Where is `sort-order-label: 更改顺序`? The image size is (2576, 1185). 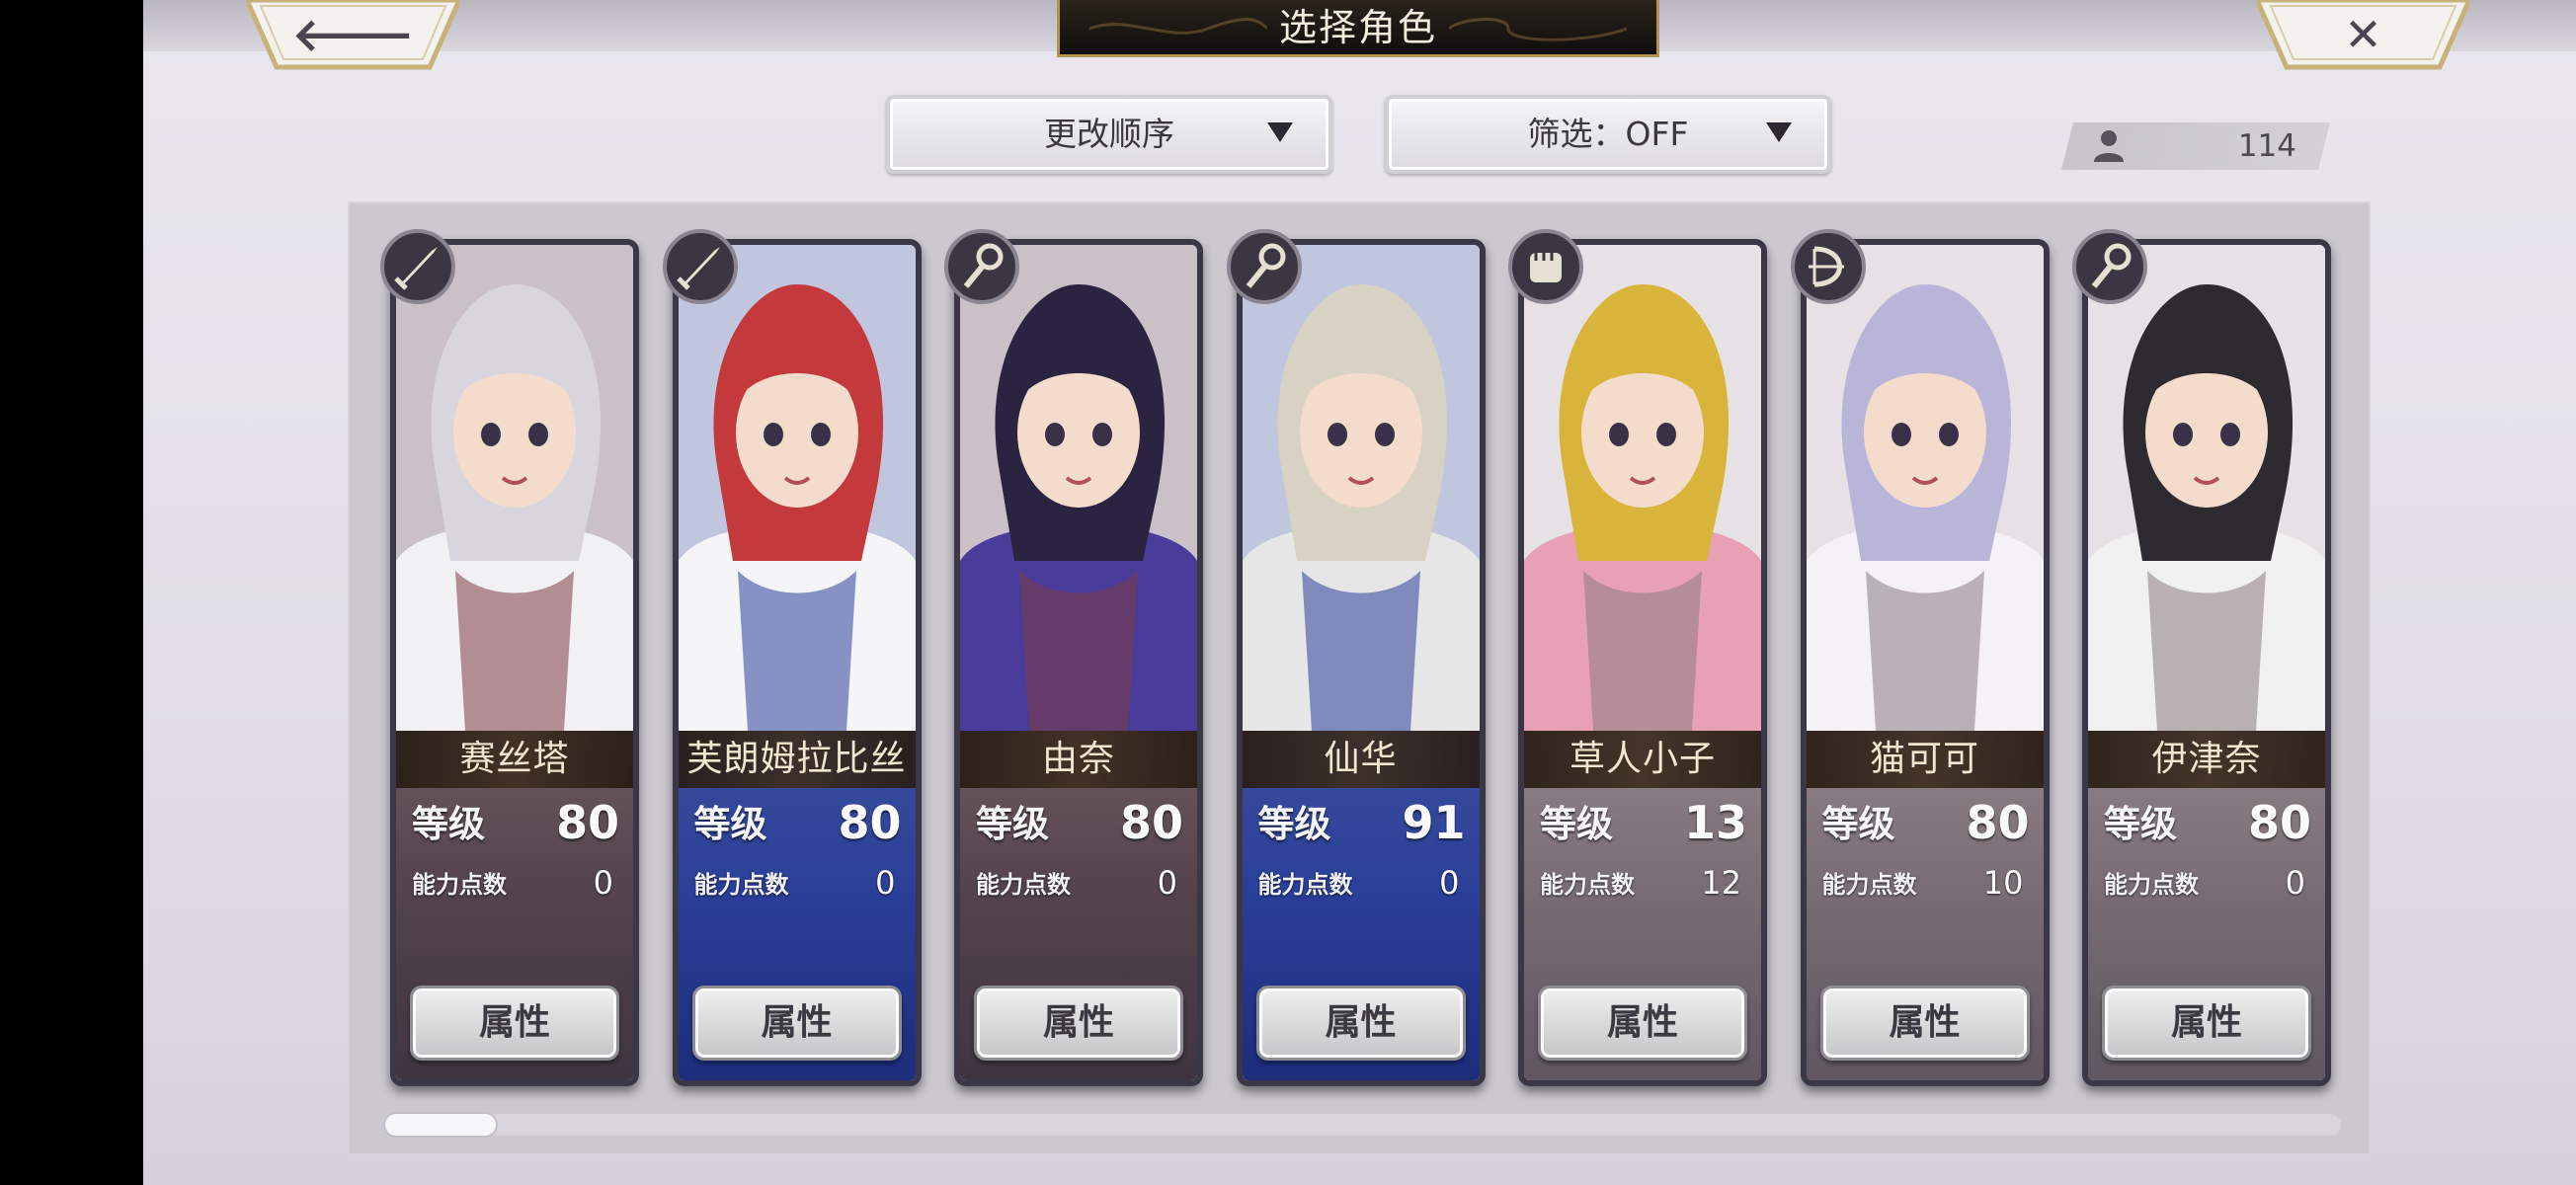
sort-order-label: 更改顺序 is located at coordinates (1109, 134).